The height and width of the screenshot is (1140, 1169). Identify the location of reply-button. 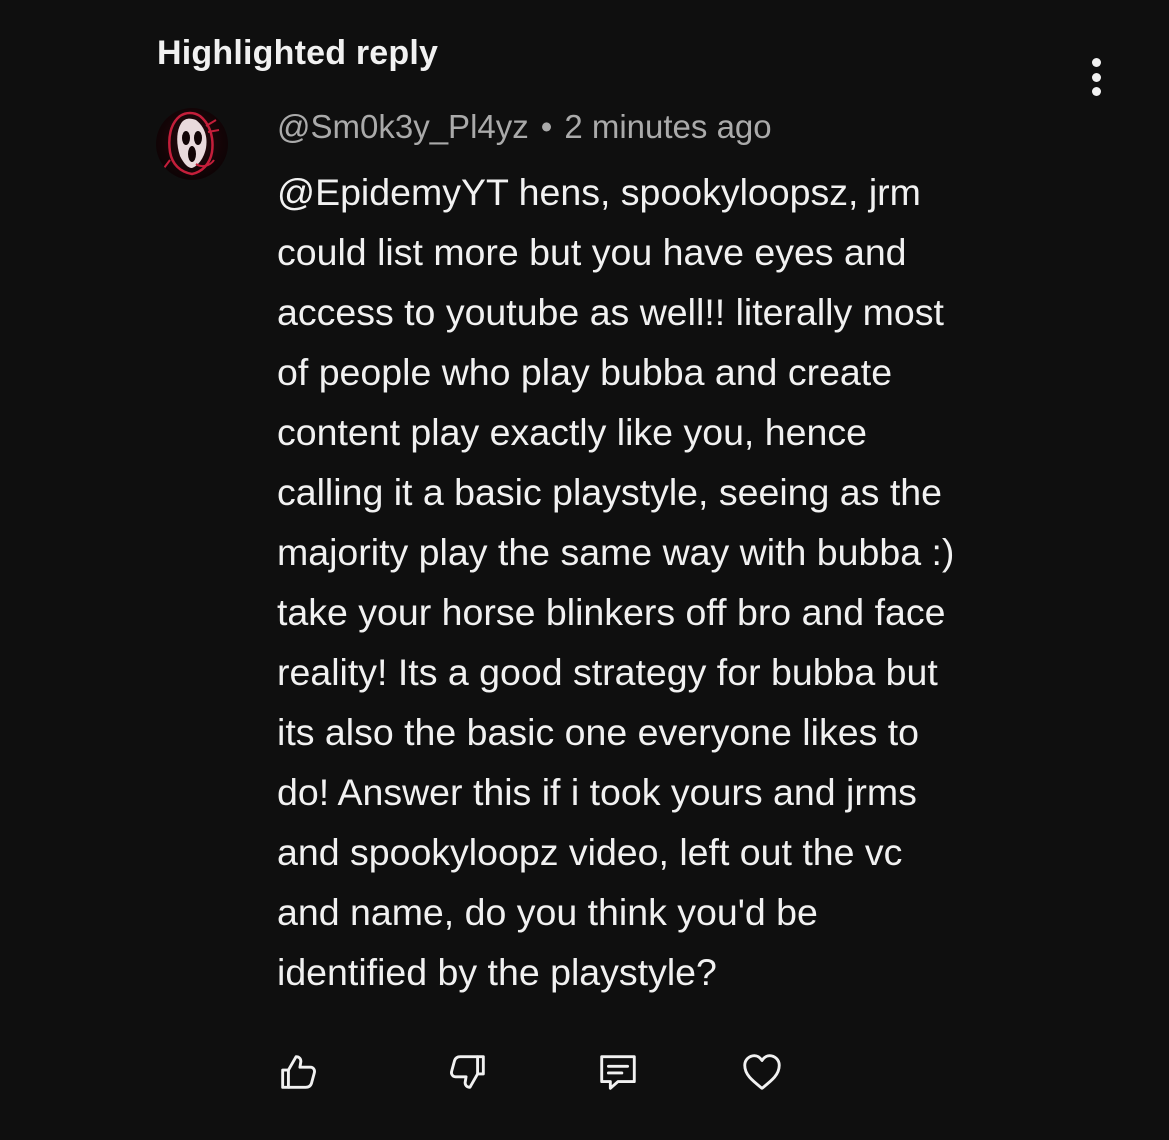
(618, 1072).